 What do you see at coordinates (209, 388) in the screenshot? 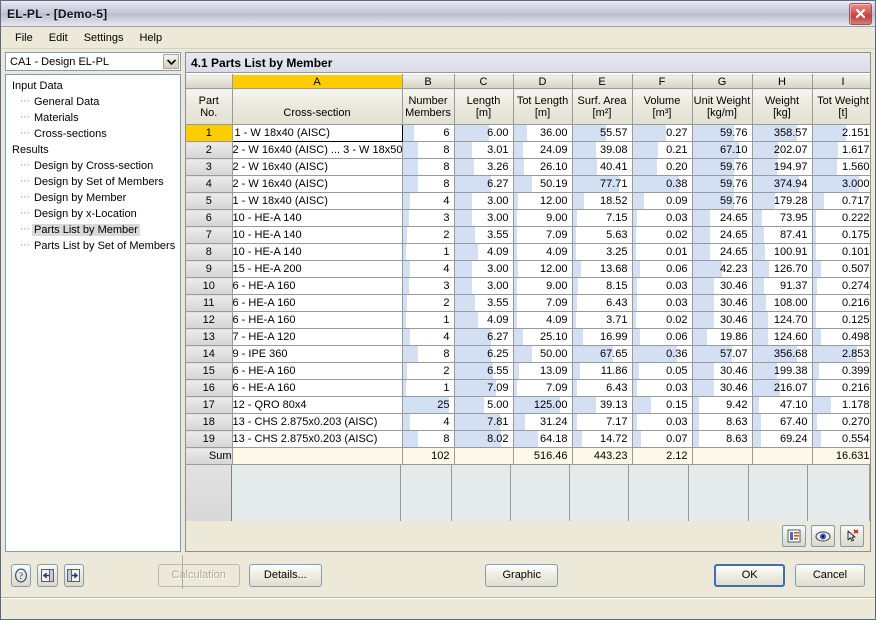
I see `row-number-cell: 16` at bounding box center [209, 388].